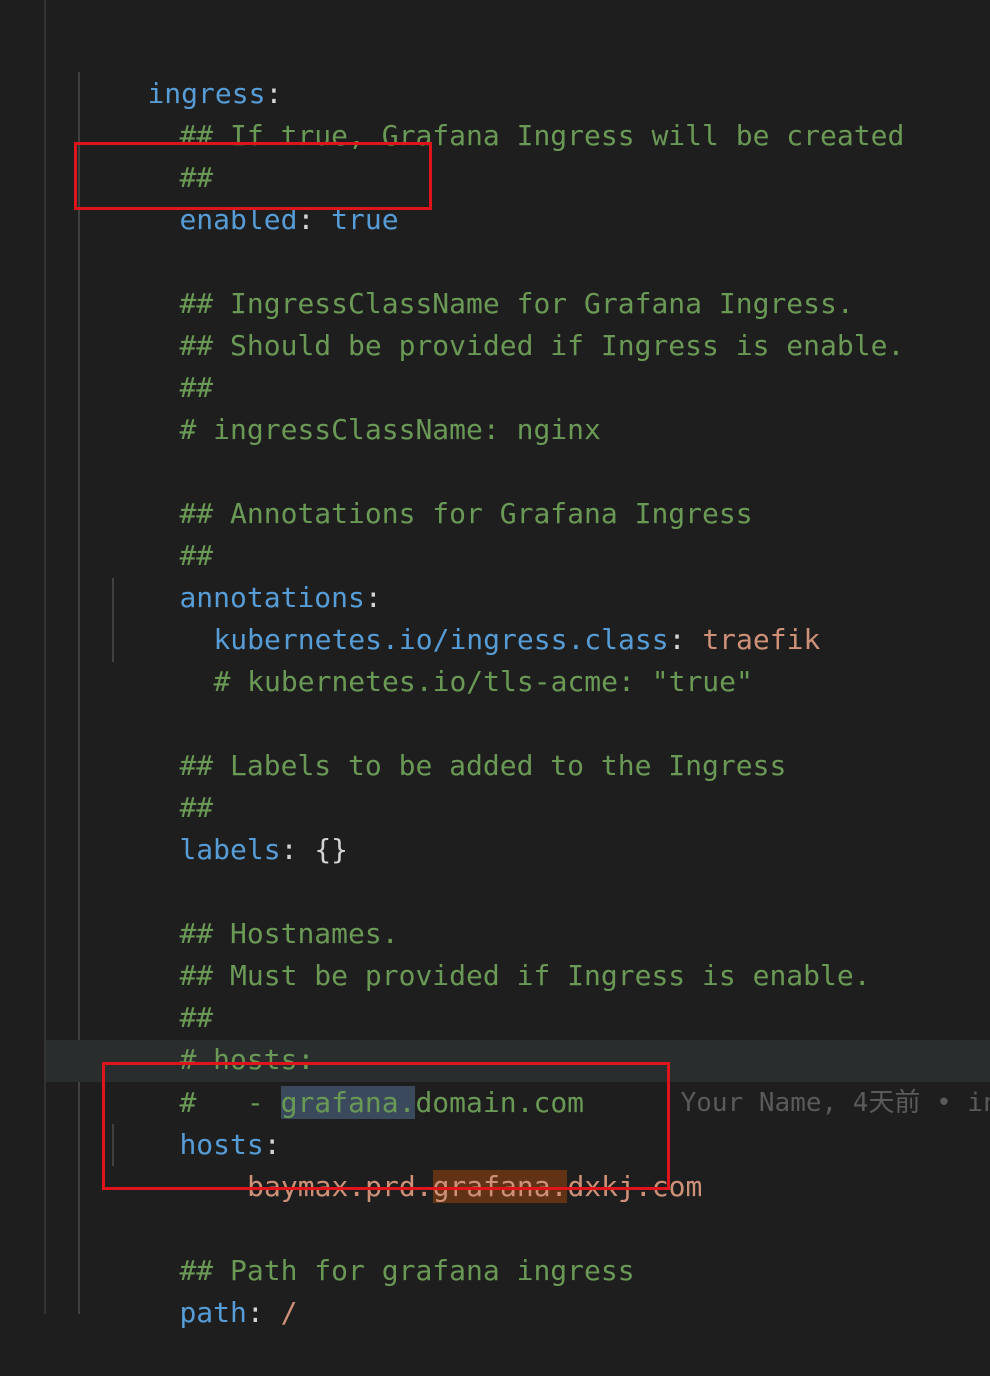 The image size is (990, 1376). What do you see at coordinates (204, 1289) in the screenshot?
I see `code-line: path: /` at bounding box center [204, 1289].